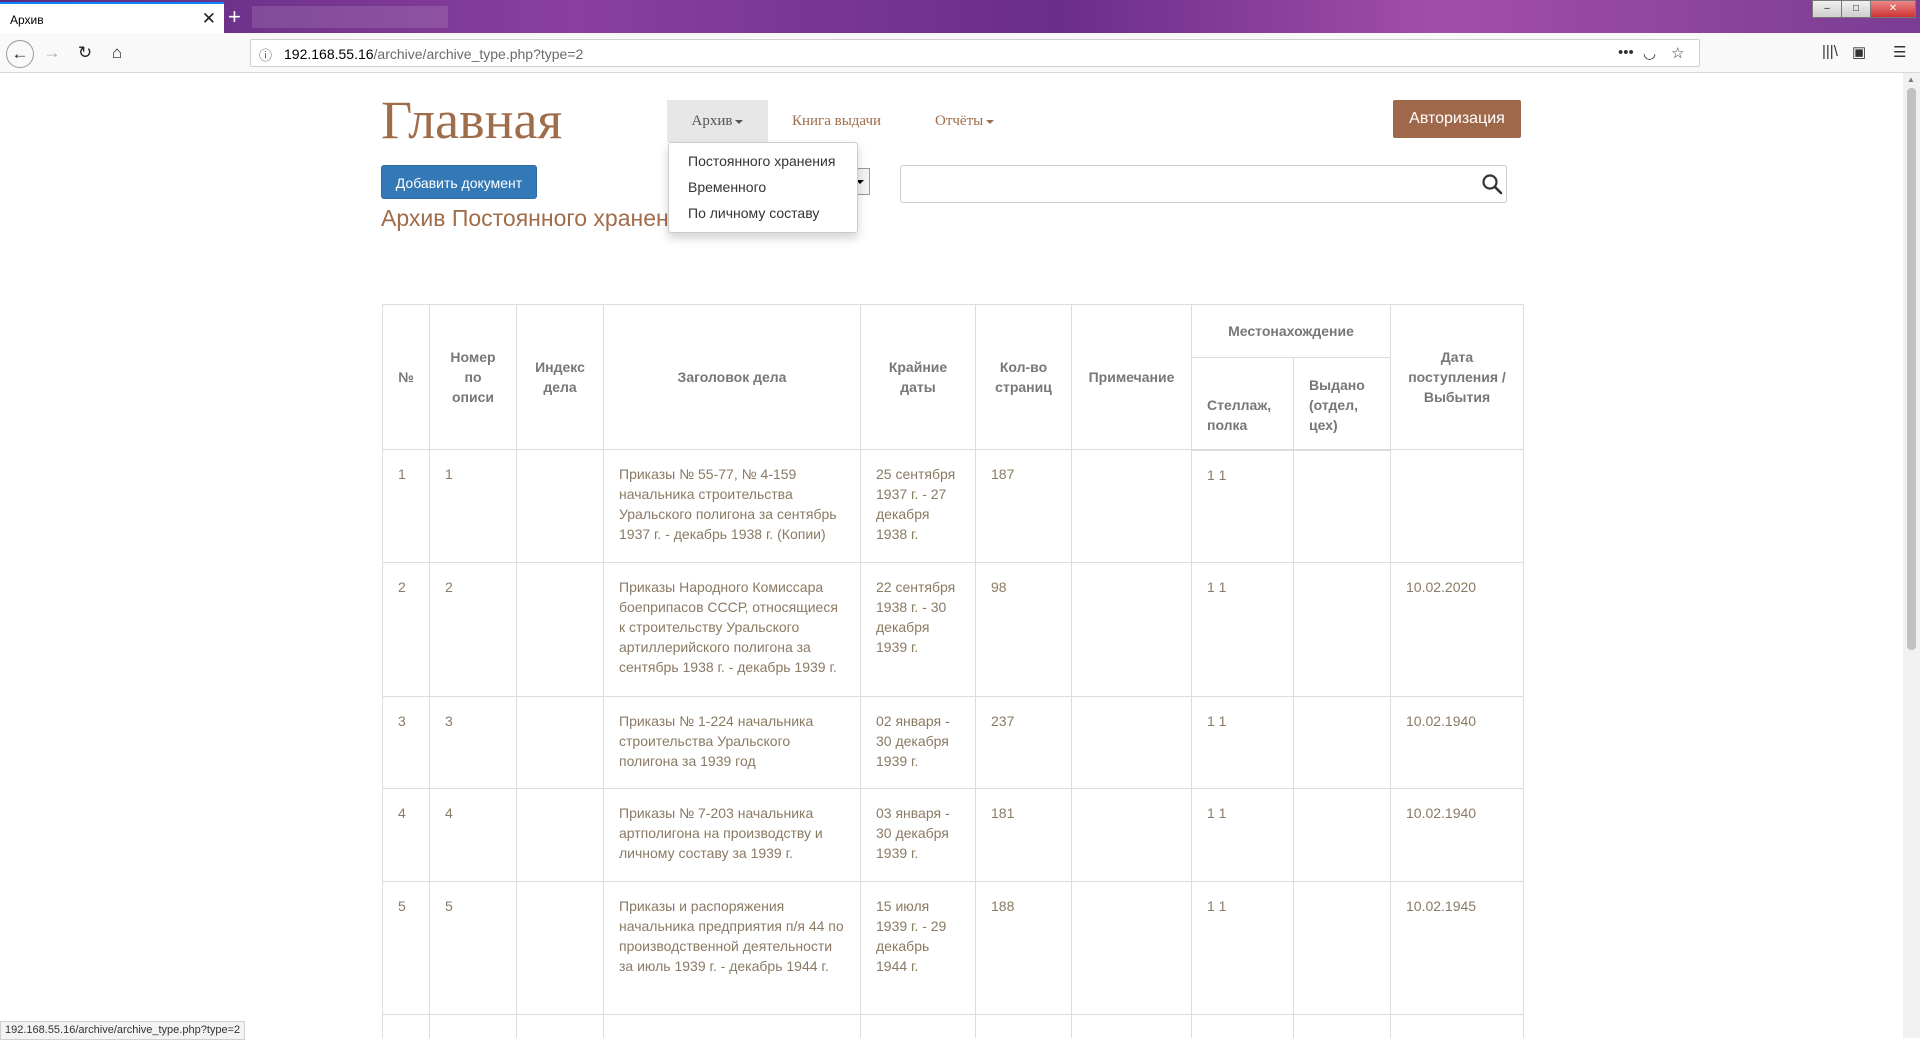  Describe the element at coordinates (560, 377) in the screenshot. I see `col-header-index: Индекс дела` at that location.